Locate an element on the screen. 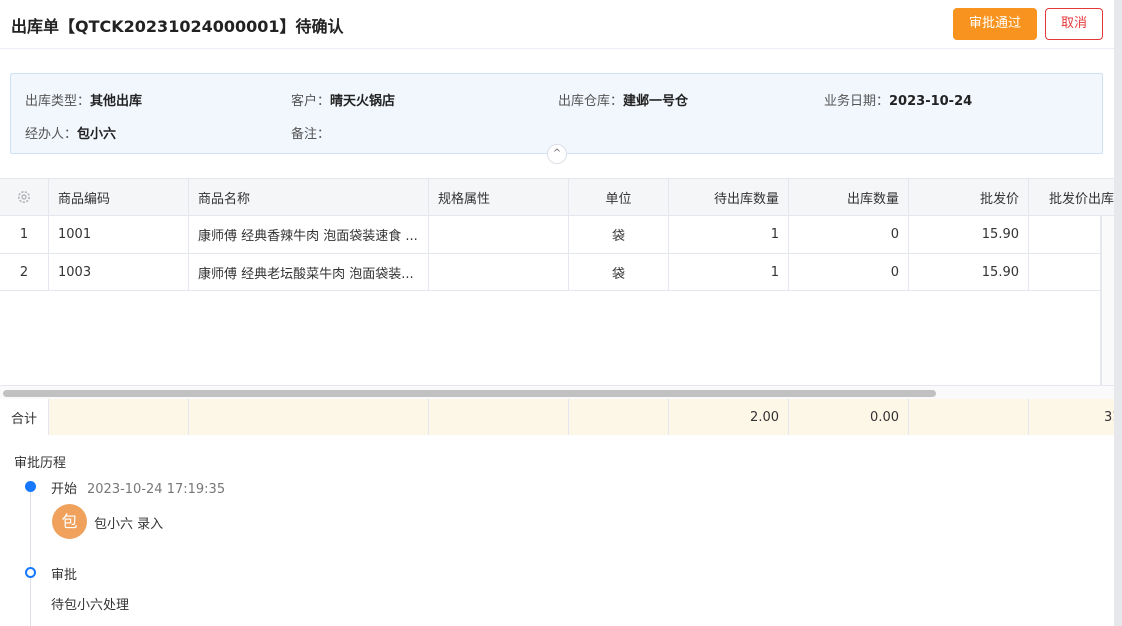 Image resolution: width=1122 pixels, height=626 pixels. col-header-spec: 规格属性 is located at coordinates (499, 197).